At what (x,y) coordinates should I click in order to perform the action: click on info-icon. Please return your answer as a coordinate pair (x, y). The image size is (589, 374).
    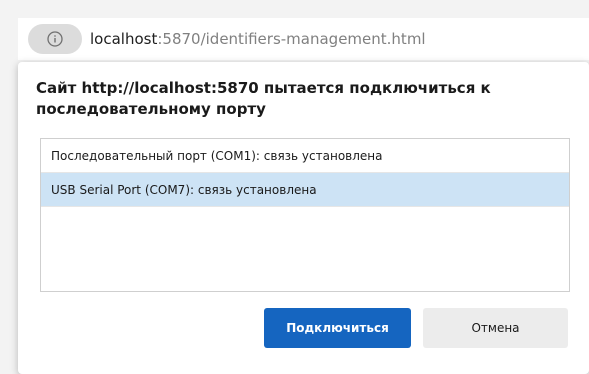
    Looking at the image, I should click on (55, 39).